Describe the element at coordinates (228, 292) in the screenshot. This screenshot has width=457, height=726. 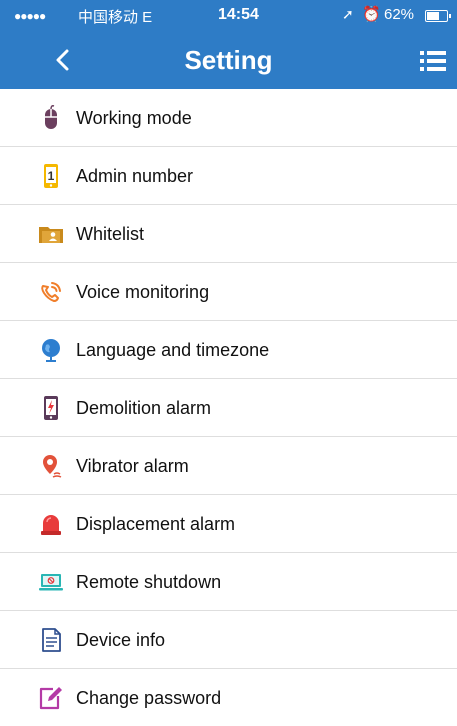
I see `settings-item-voice-monitoring: Voice monitoring` at that location.